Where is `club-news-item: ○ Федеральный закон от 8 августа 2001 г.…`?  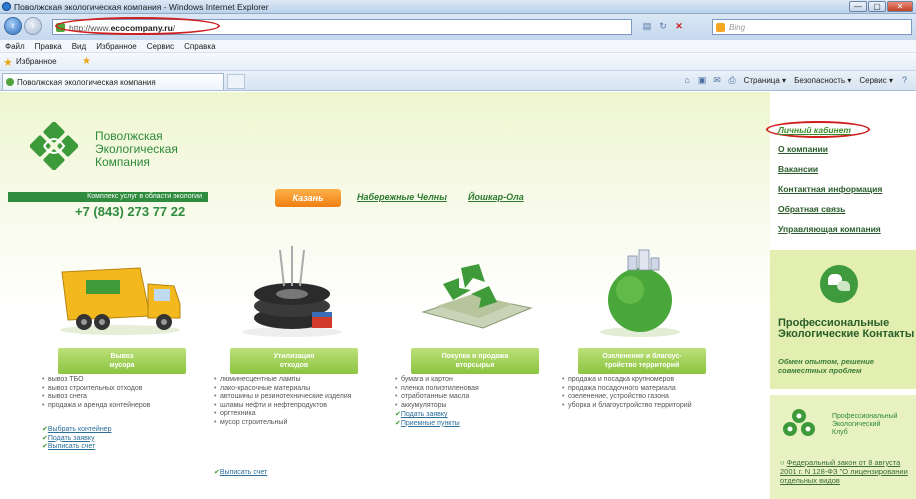
club-news-item: ○ Федеральный закон от 8 августа 2001 г.… is located at coordinates (844, 471).